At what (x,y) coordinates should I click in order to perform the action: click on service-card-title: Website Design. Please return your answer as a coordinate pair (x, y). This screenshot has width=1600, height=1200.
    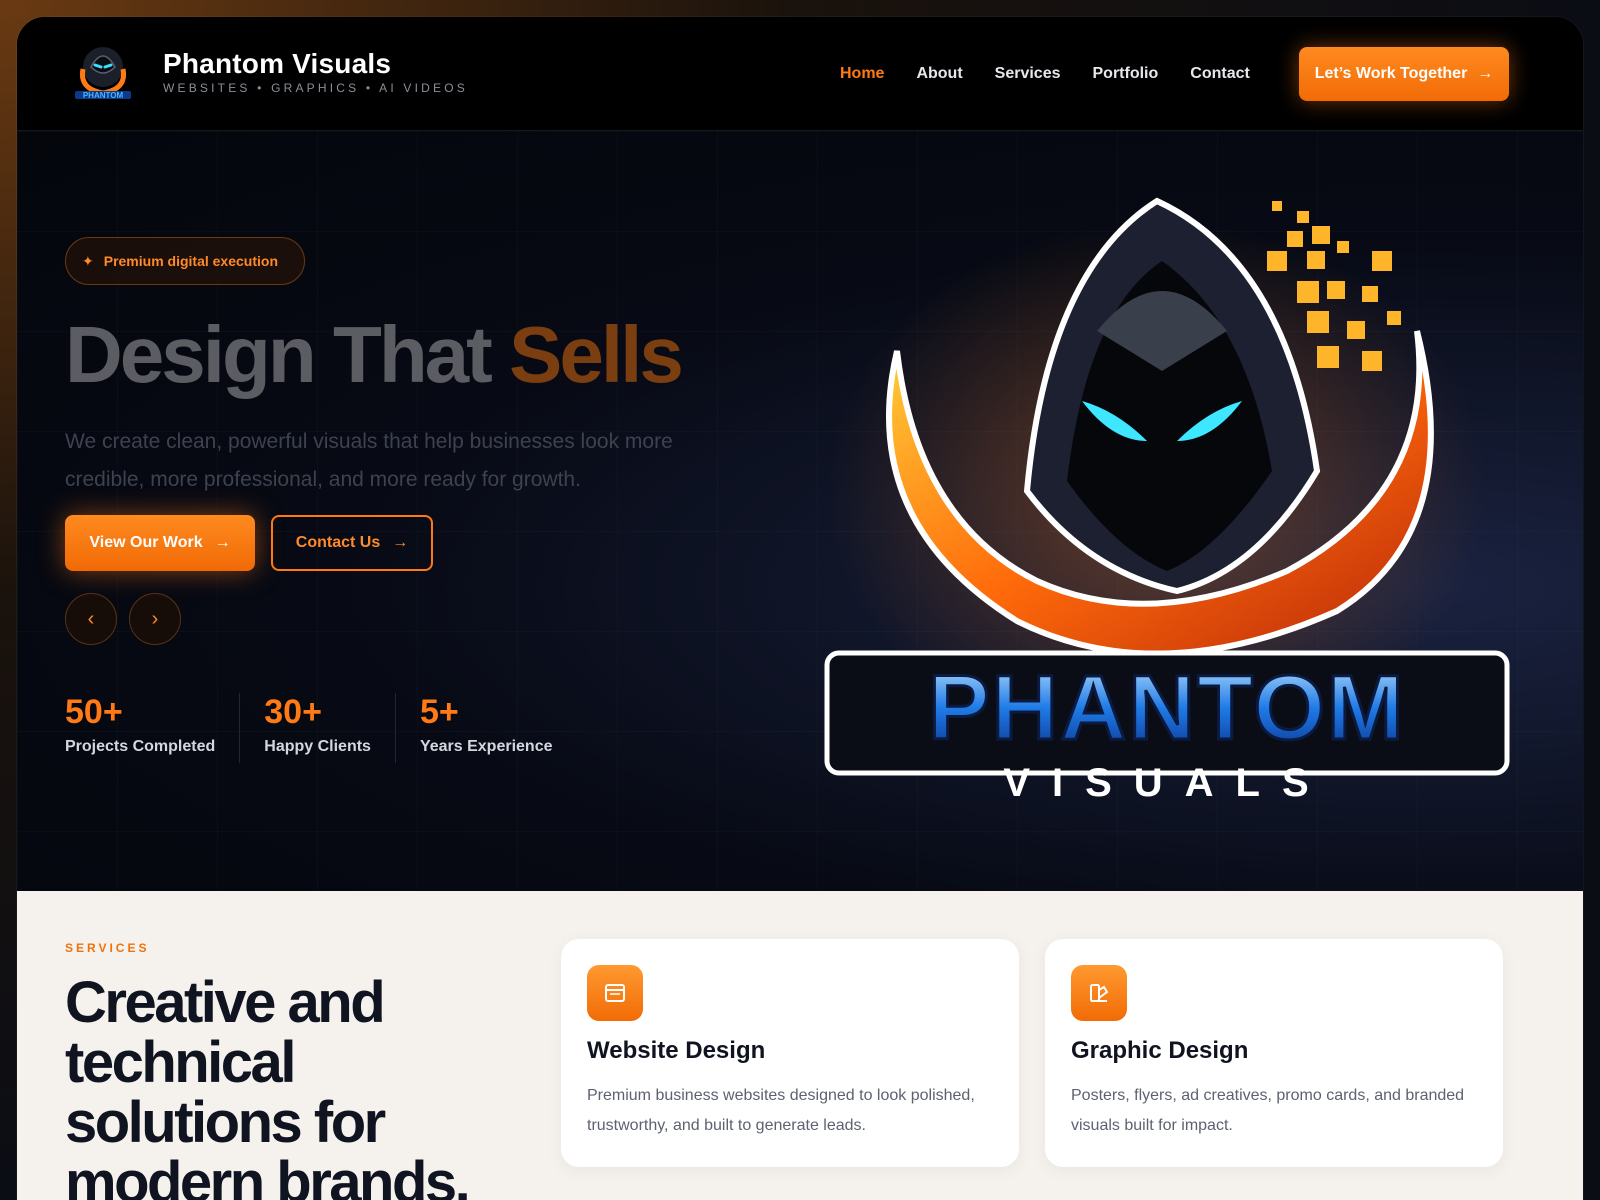
    Looking at the image, I should click on (676, 1050).